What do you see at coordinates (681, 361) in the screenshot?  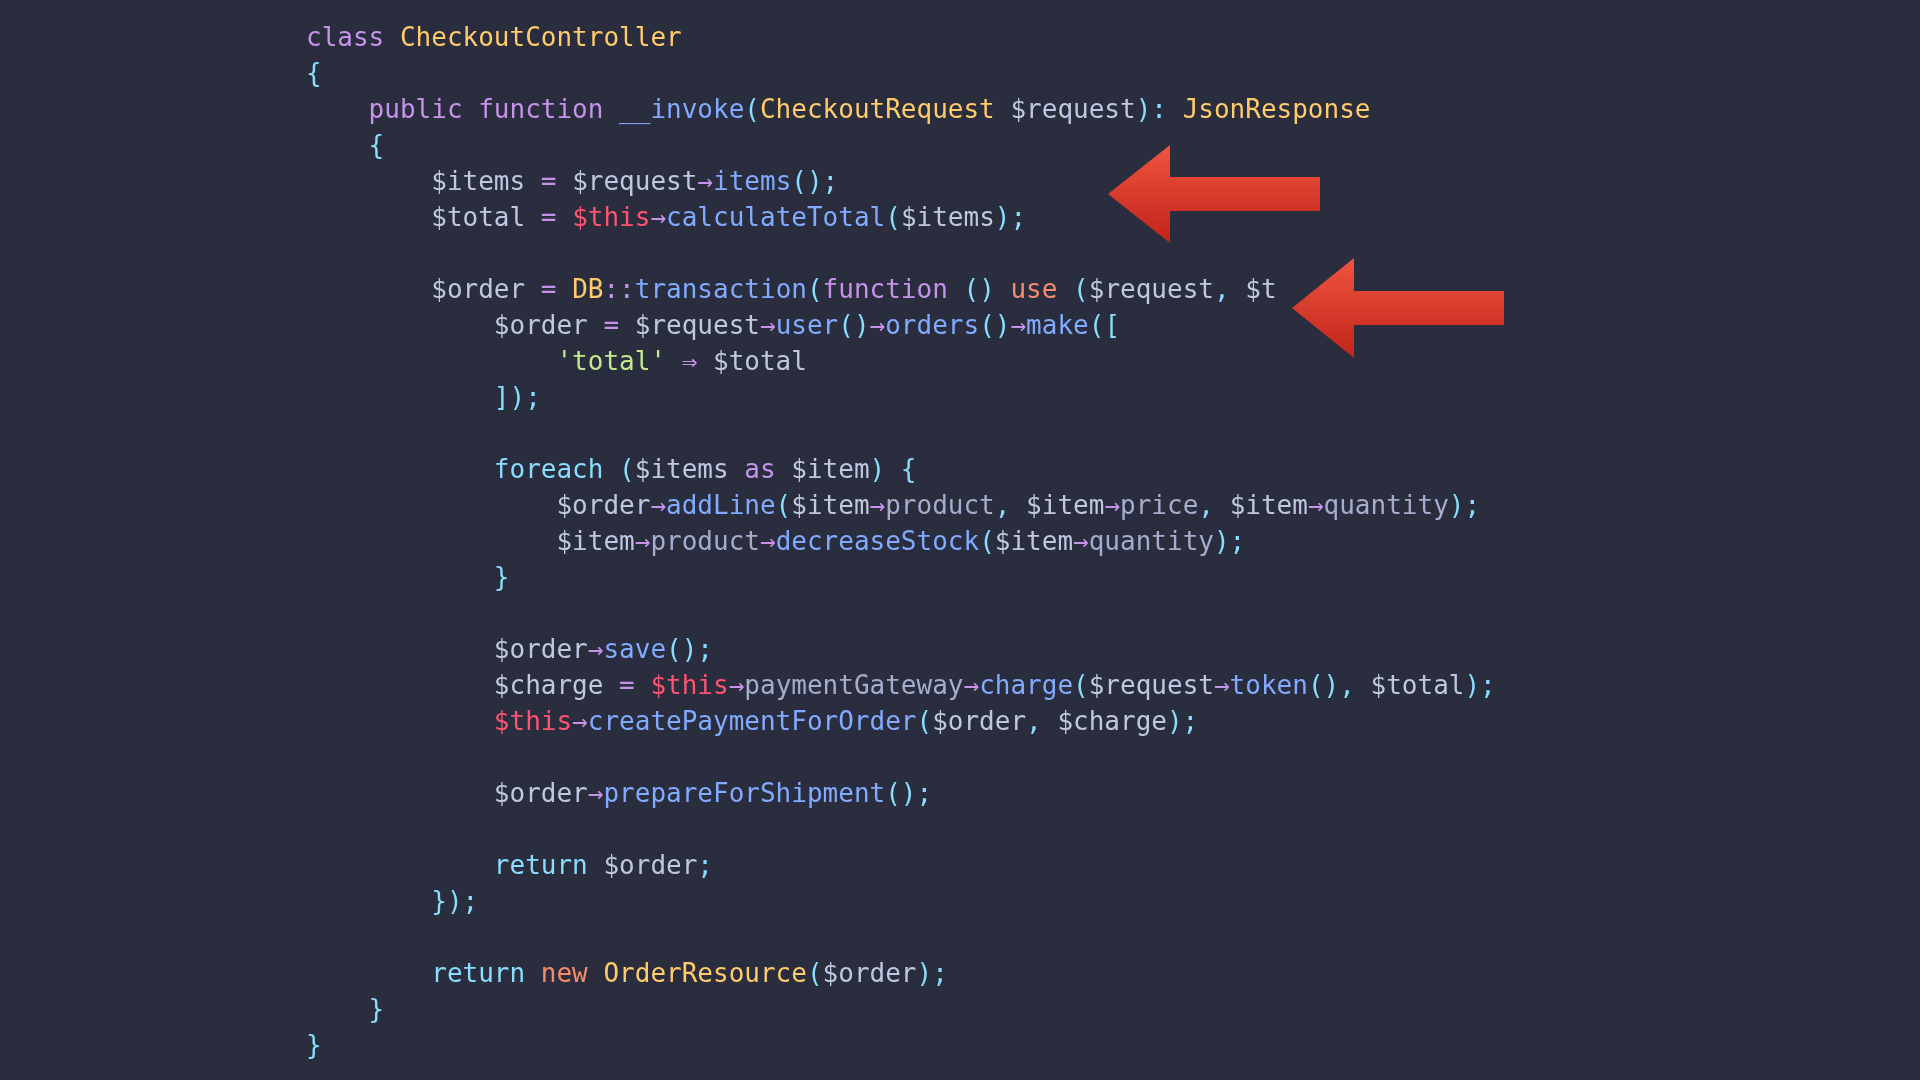 I see `code-line: 'total' ⇒ $total` at bounding box center [681, 361].